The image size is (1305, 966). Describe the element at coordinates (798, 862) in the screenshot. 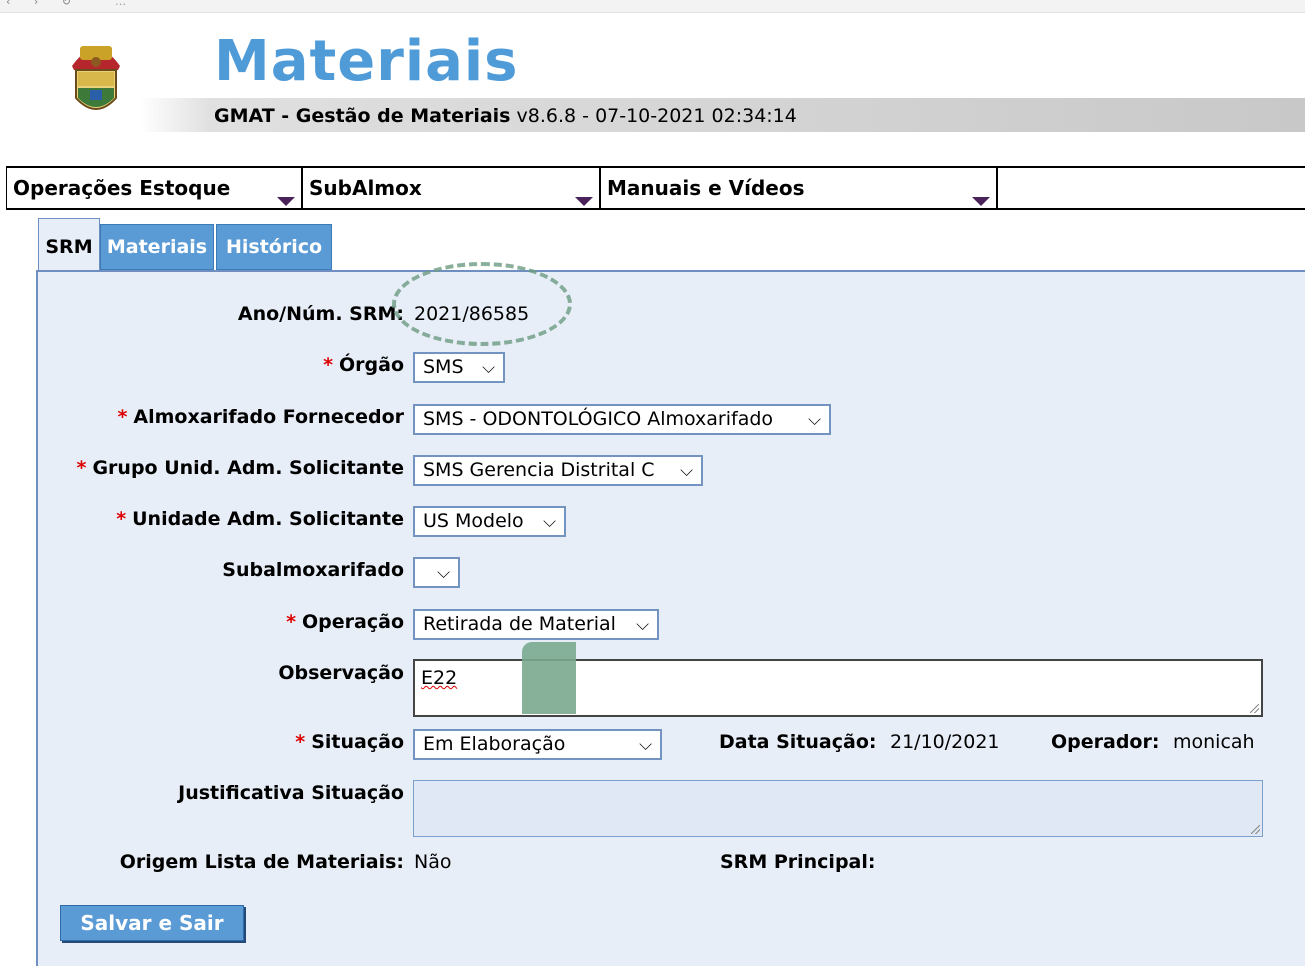

I see `srm-principal-label: SRM Principal:` at that location.